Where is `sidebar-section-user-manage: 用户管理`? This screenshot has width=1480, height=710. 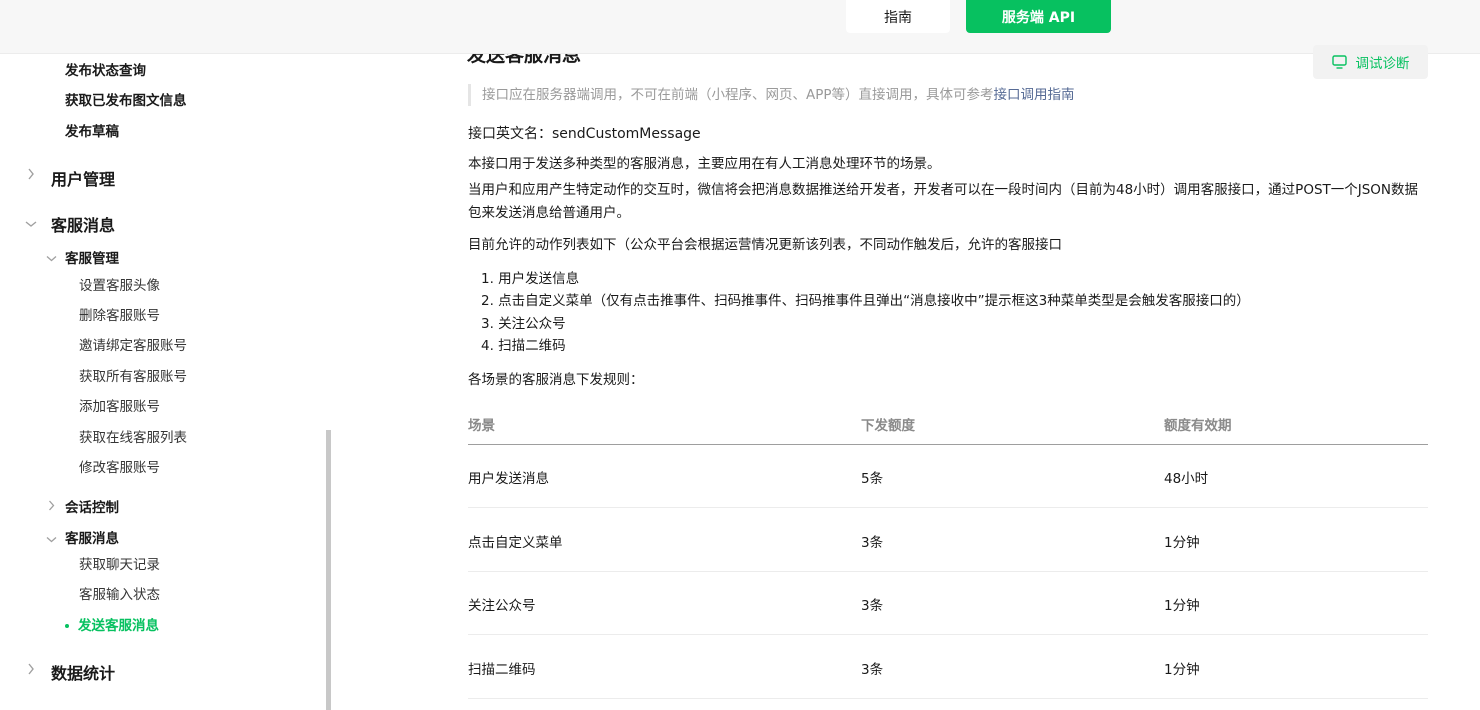 sidebar-section-user-manage: 用户管理 is located at coordinates (83, 178).